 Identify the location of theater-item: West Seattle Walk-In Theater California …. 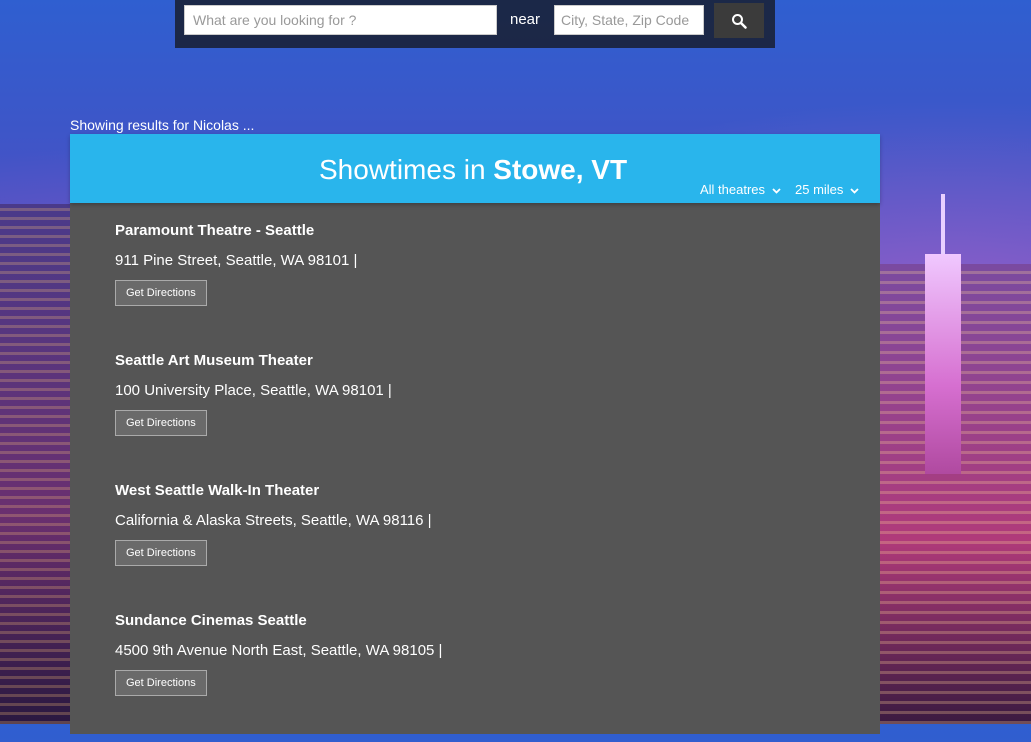
(475, 547).